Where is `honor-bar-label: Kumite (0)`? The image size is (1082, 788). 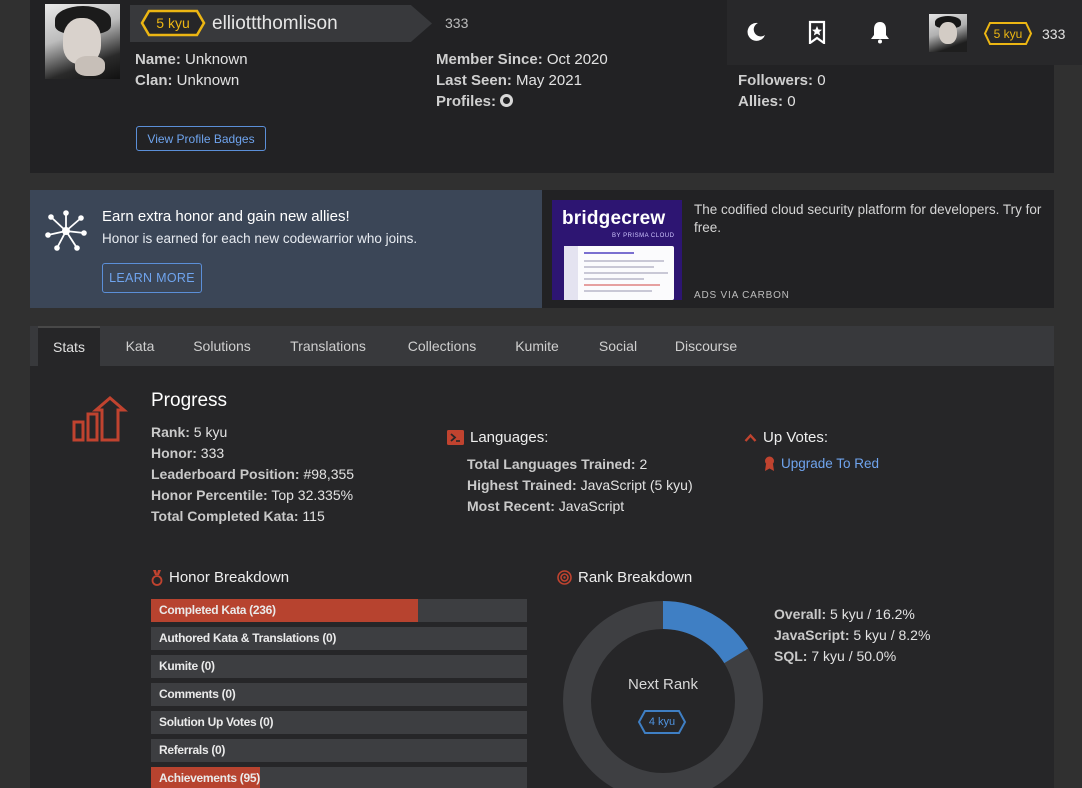 honor-bar-label: Kumite (0) is located at coordinates (187, 666).